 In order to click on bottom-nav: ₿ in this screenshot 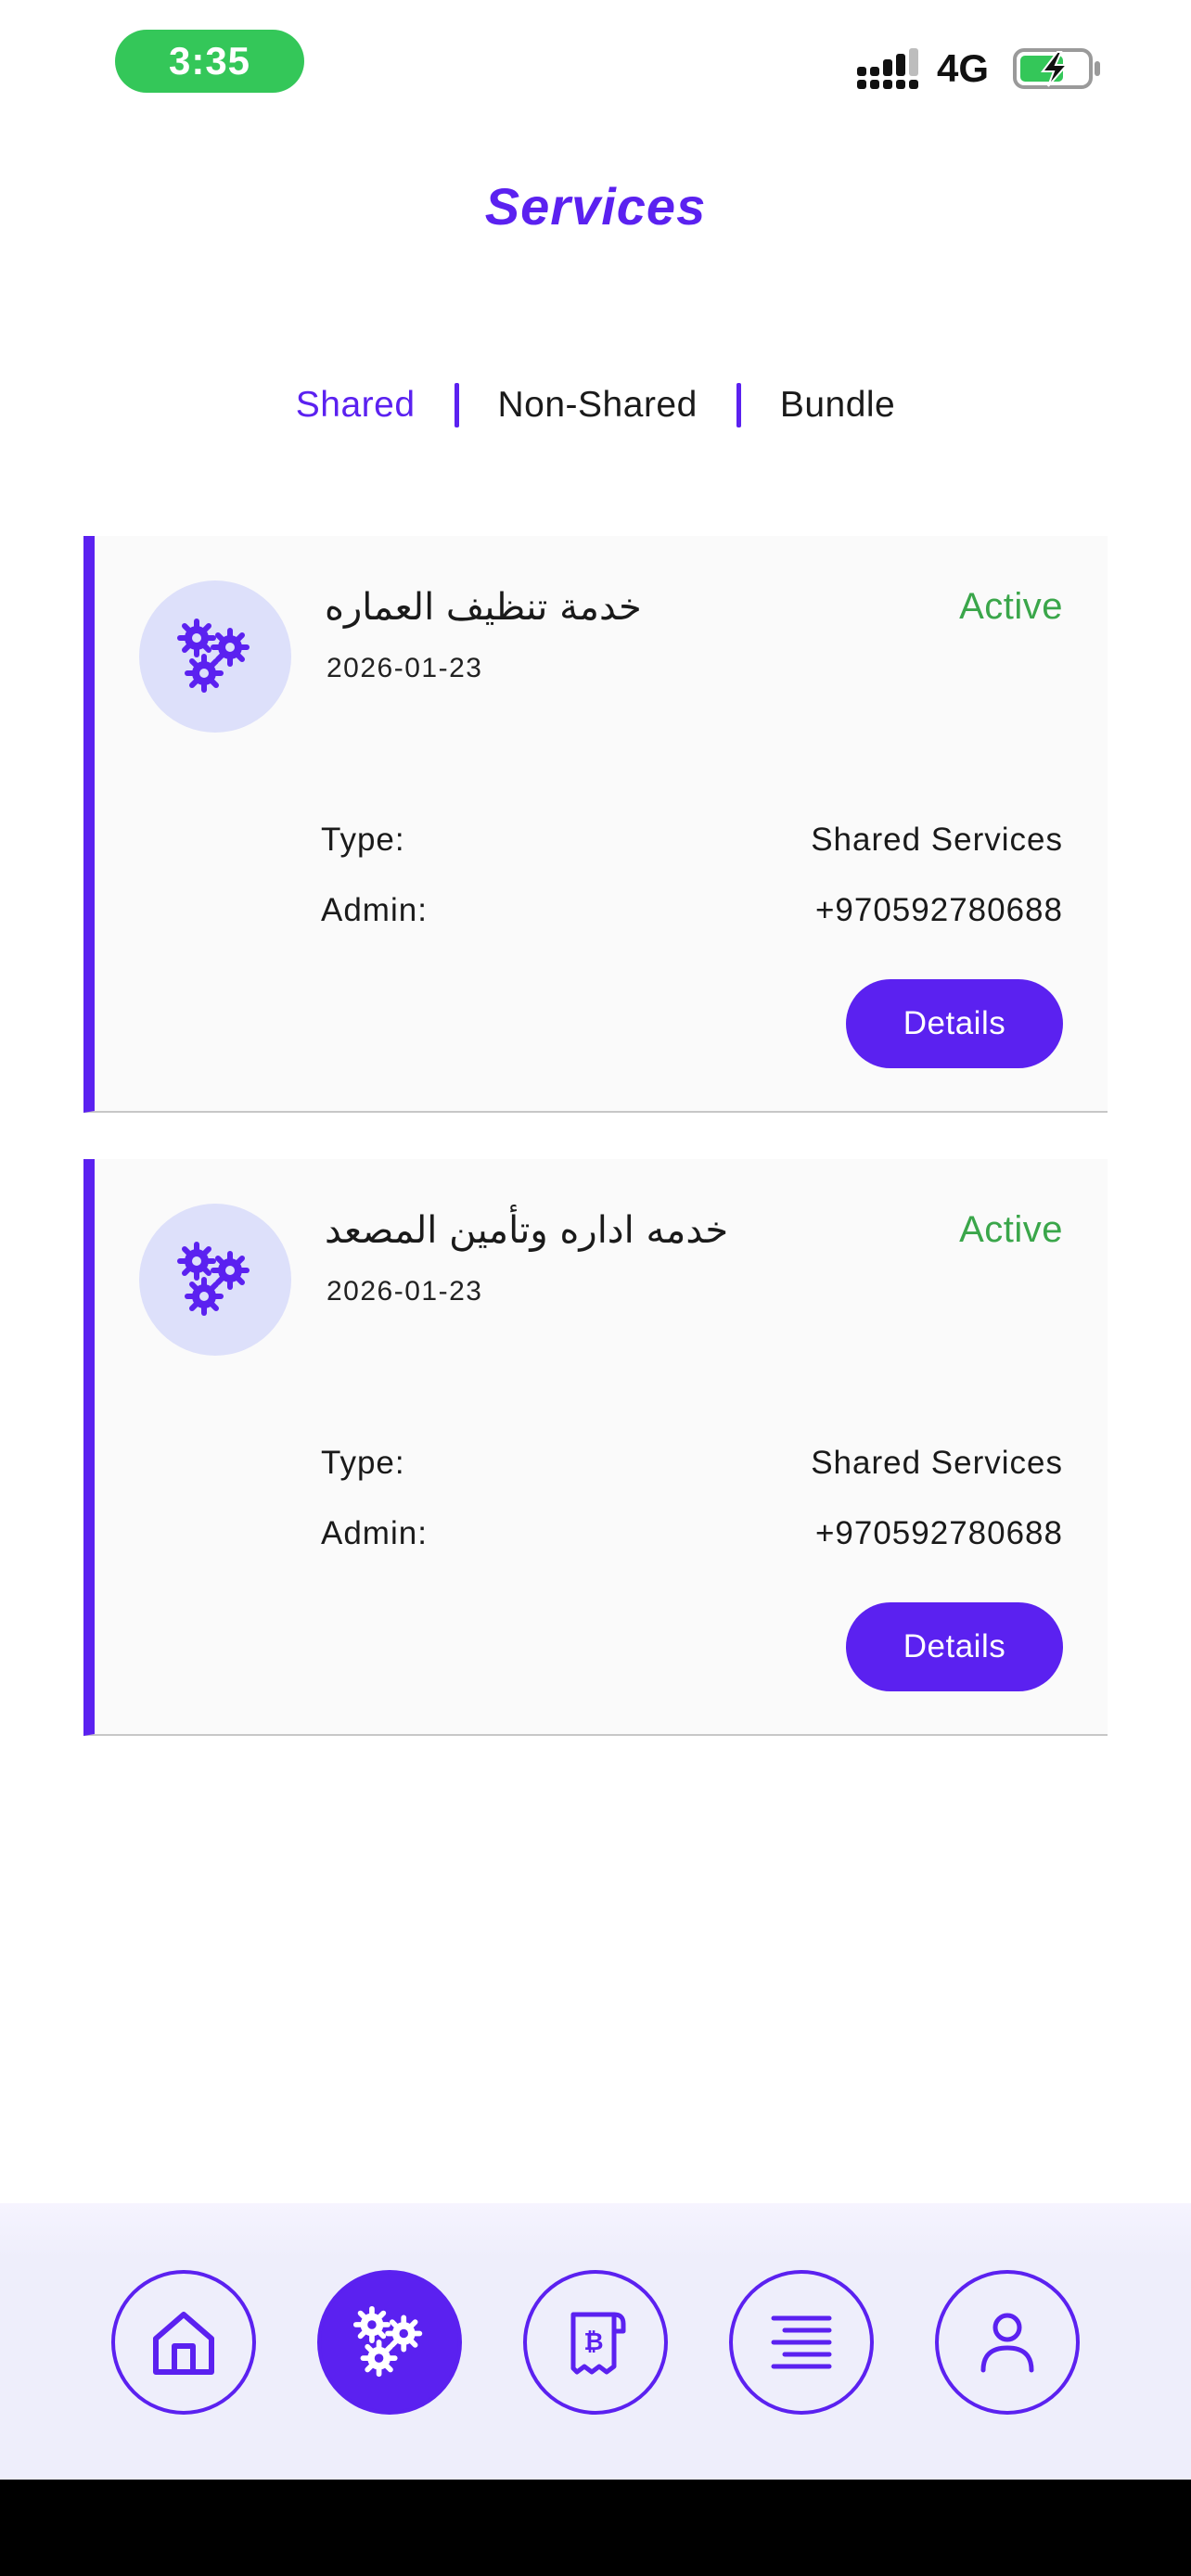, I will do `click(595, 2341)`.